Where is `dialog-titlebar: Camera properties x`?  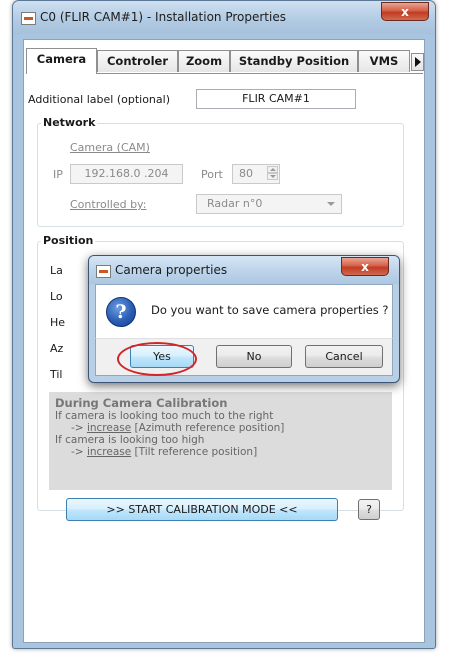
dialog-titlebar: Camera properties x is located at coordinates (244, 270).